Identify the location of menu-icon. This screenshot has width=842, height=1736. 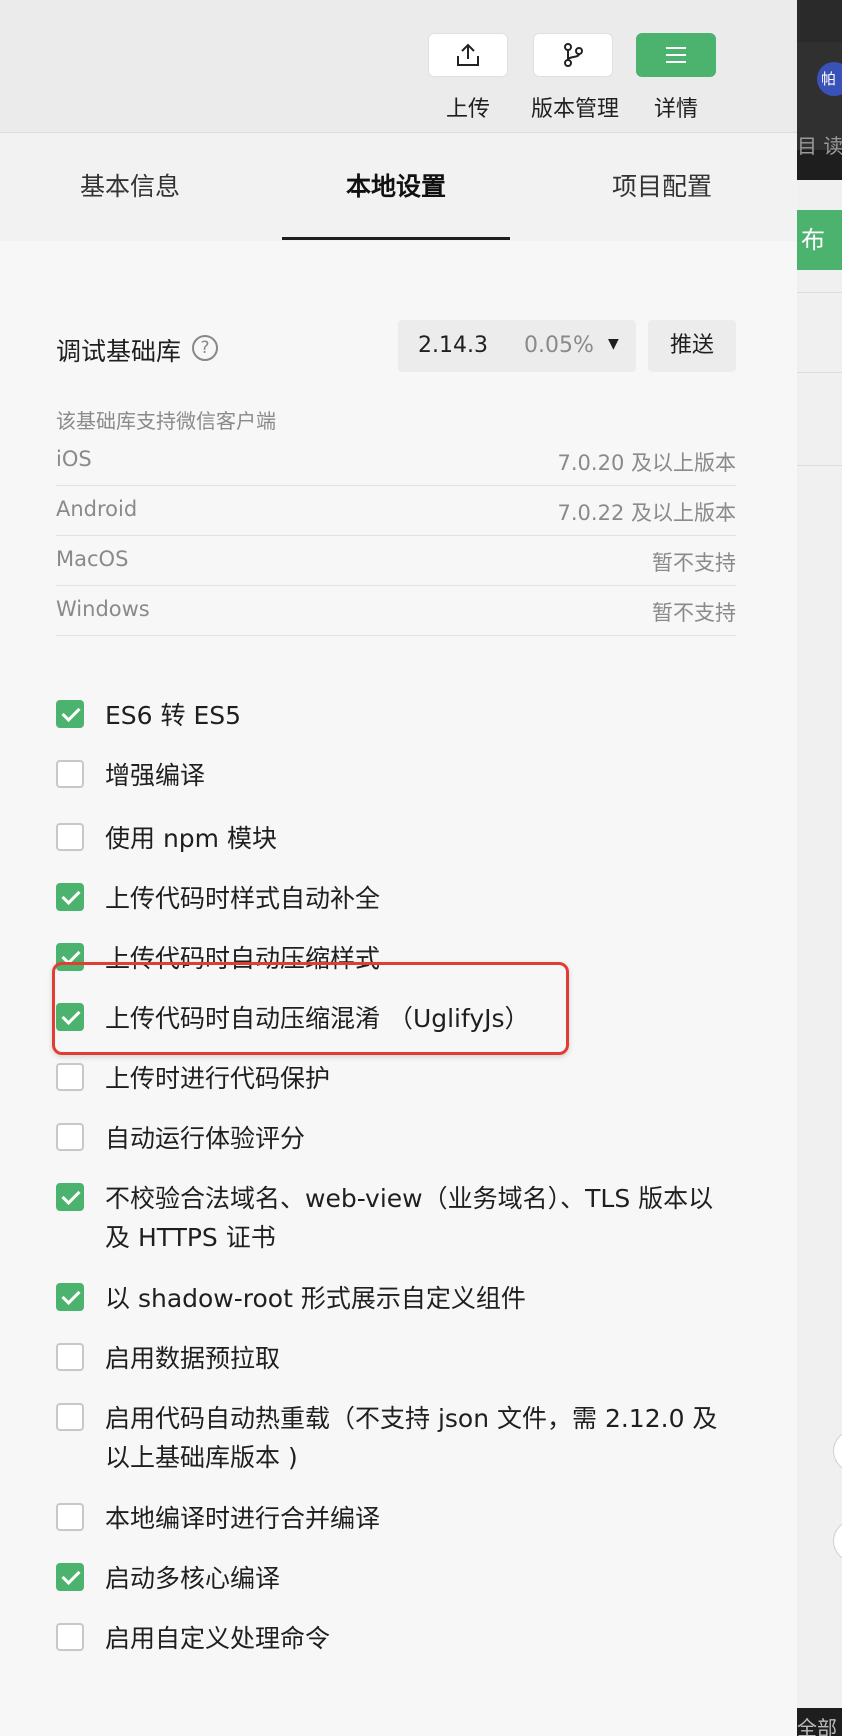
(676, 55).